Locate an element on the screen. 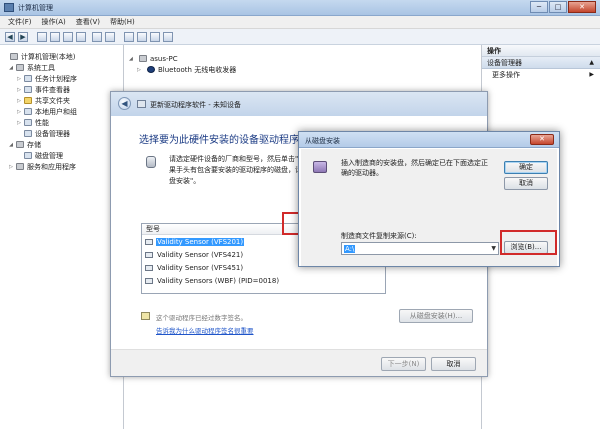  tree-item-device-manager: 设备管理器 is located at coordinates (61, 133).